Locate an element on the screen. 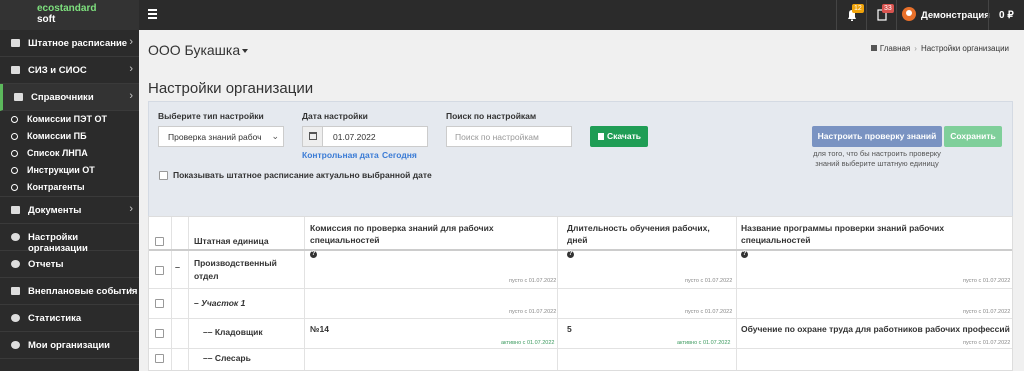 Image resolution: width=1024 pixels, height=371 pixels. today-link: Сегодня is located at coordinates (399, 155).